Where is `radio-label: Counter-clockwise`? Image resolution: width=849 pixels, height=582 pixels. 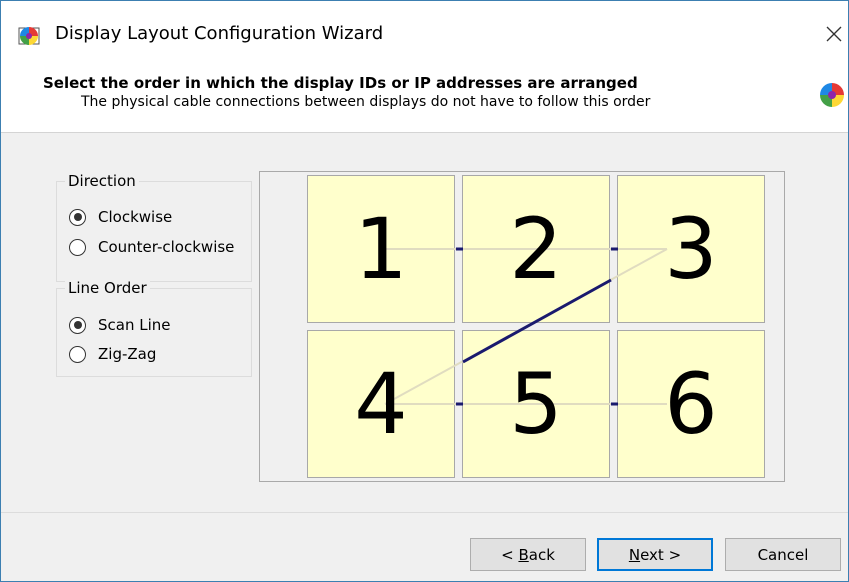
radio-label: Counter-clockwise is located at coordinates (166, 247).